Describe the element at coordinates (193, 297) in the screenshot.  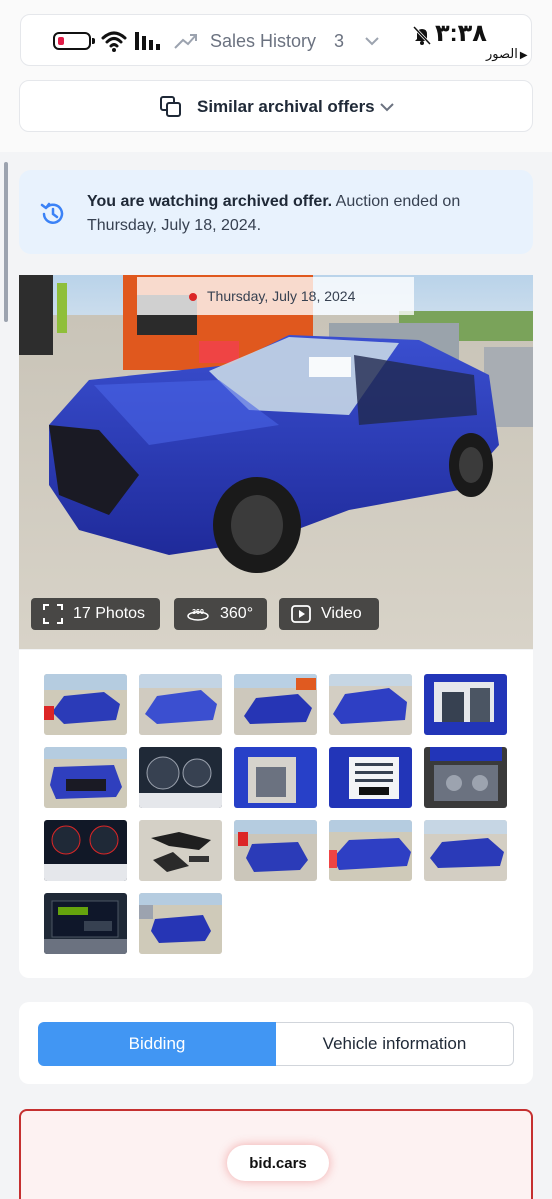
I see `live-dot-icon` at that location.